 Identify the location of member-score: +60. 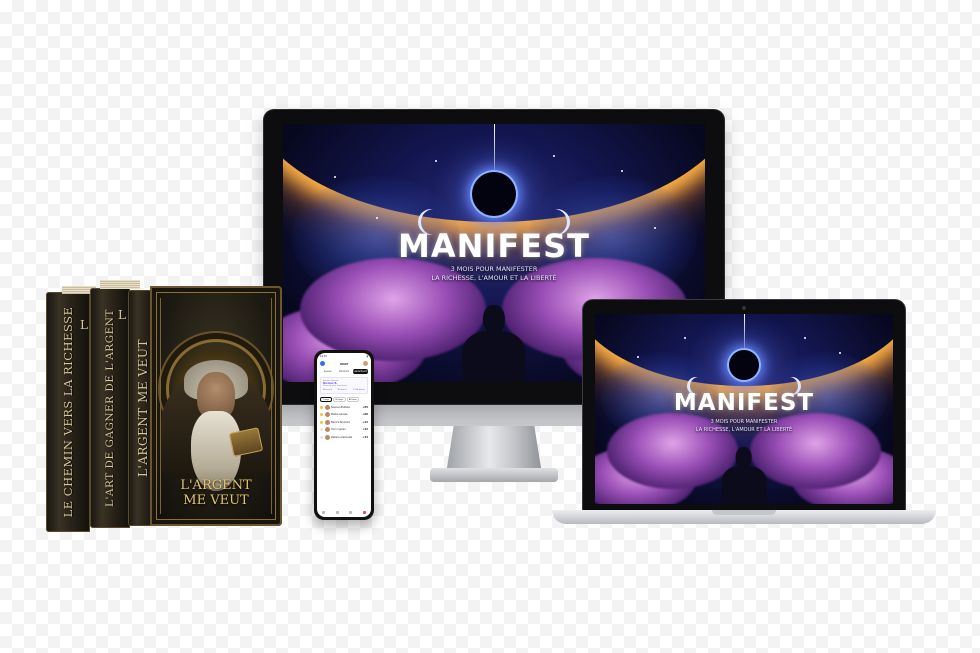
(365, 414).